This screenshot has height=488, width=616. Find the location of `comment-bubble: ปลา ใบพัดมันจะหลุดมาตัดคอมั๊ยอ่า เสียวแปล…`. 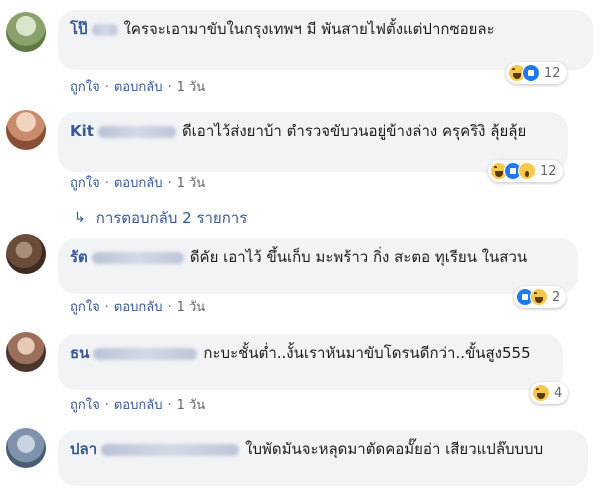

comment-bubble: ปลา ใบพัดมันจะหลุดมาตัดคอมั๊ยอ่า เสียวแปล… is located at coordinates (323, 458).